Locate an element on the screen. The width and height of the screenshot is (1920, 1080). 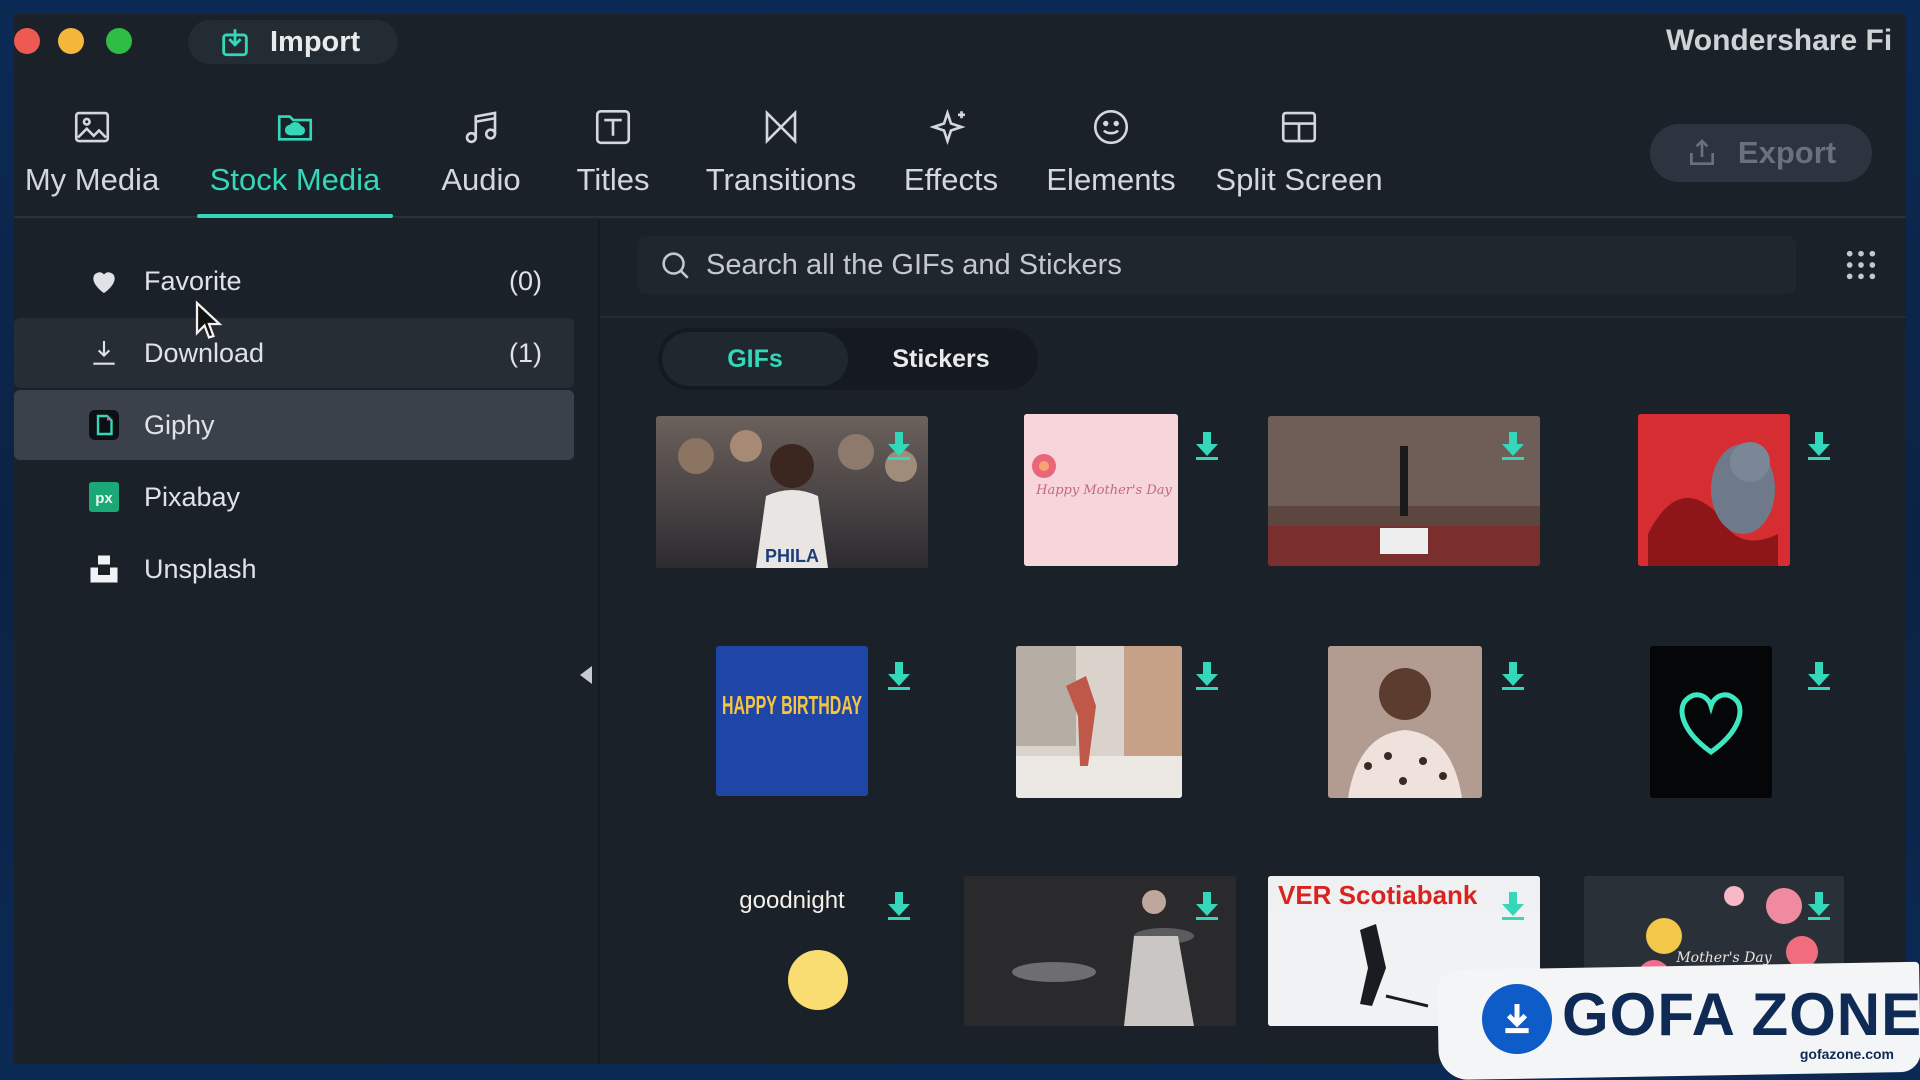
gif-thumbnail: goodnight is located at coordinates (792, 952).